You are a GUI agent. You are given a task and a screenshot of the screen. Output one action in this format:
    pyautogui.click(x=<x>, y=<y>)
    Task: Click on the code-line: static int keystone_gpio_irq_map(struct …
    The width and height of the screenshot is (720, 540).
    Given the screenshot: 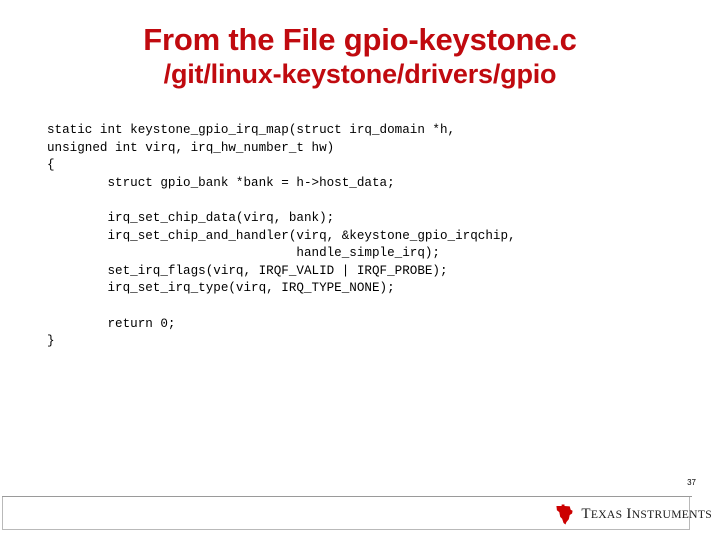 What is the action you would take?
    pyautogui.click(x=251, y=130)
    